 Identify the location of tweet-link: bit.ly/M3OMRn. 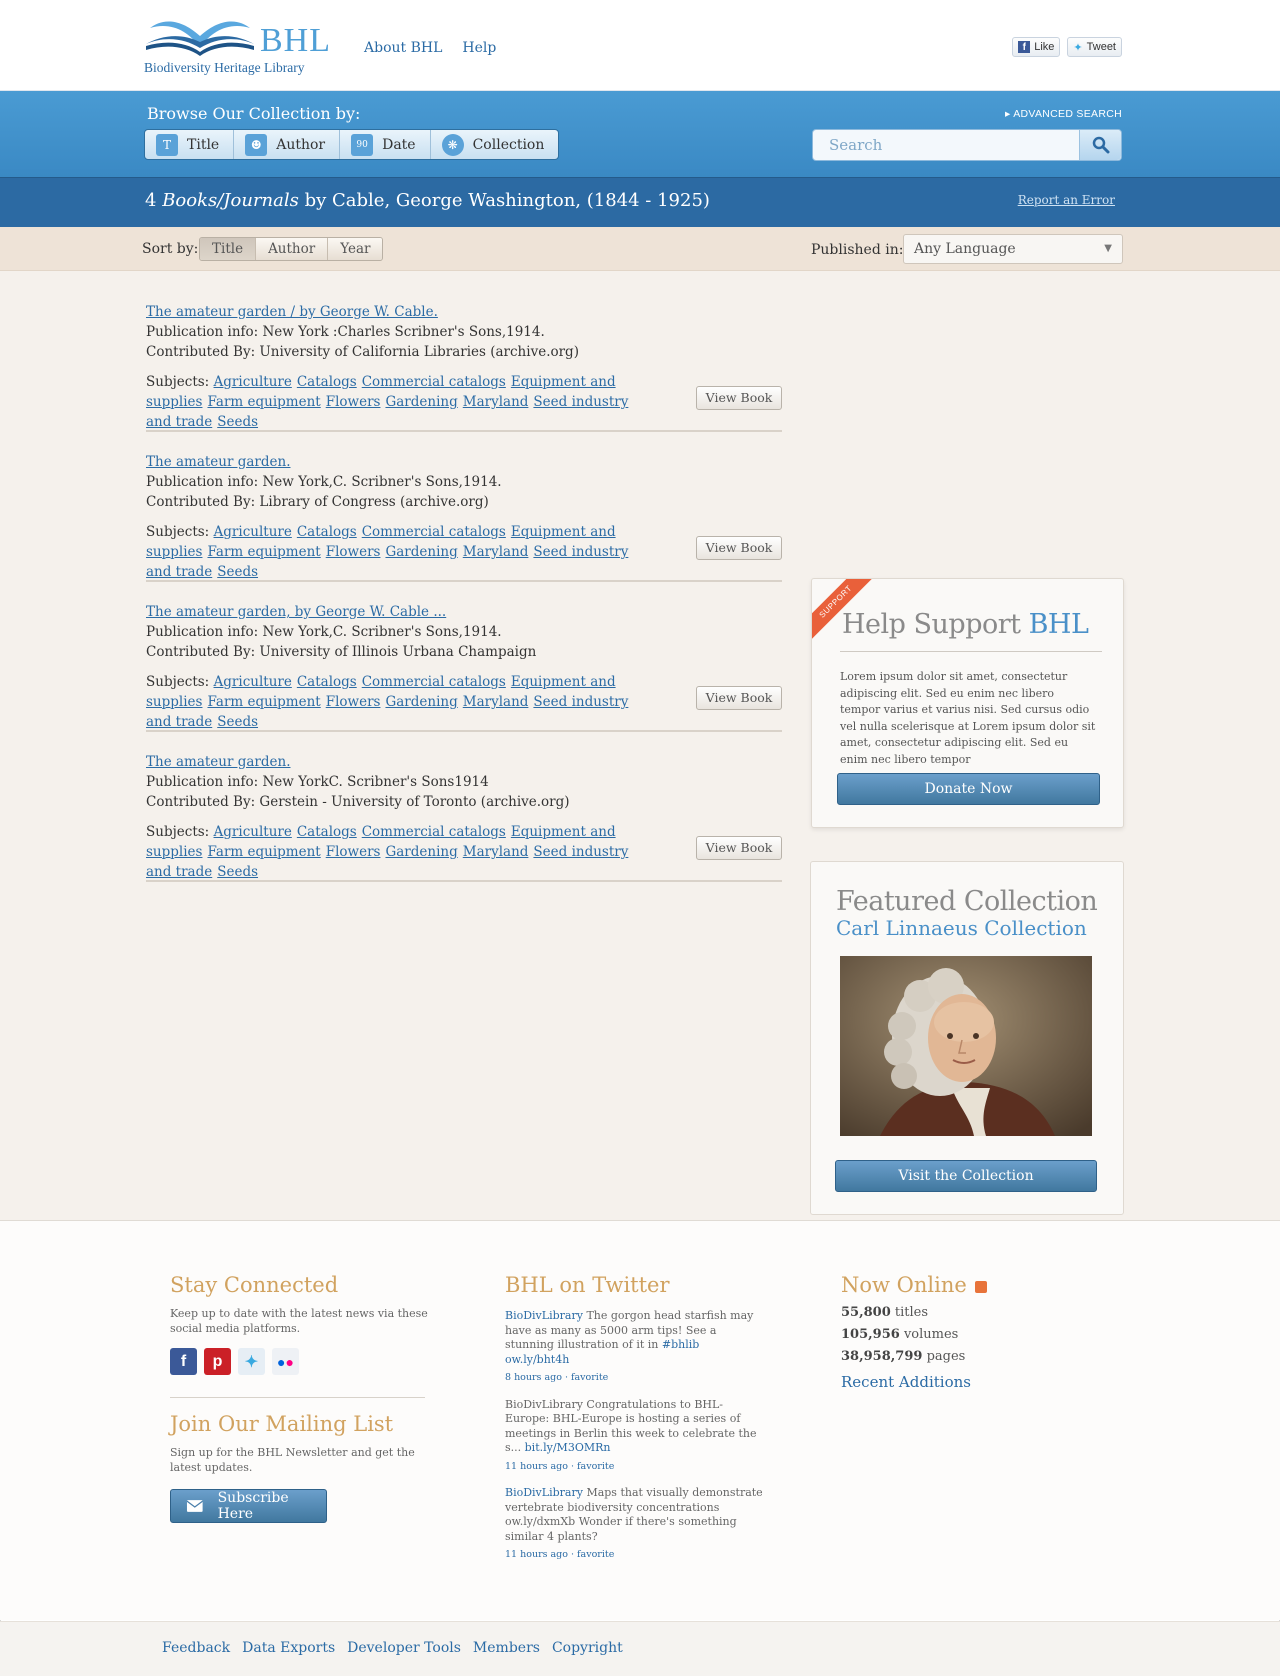
(568, 1447).